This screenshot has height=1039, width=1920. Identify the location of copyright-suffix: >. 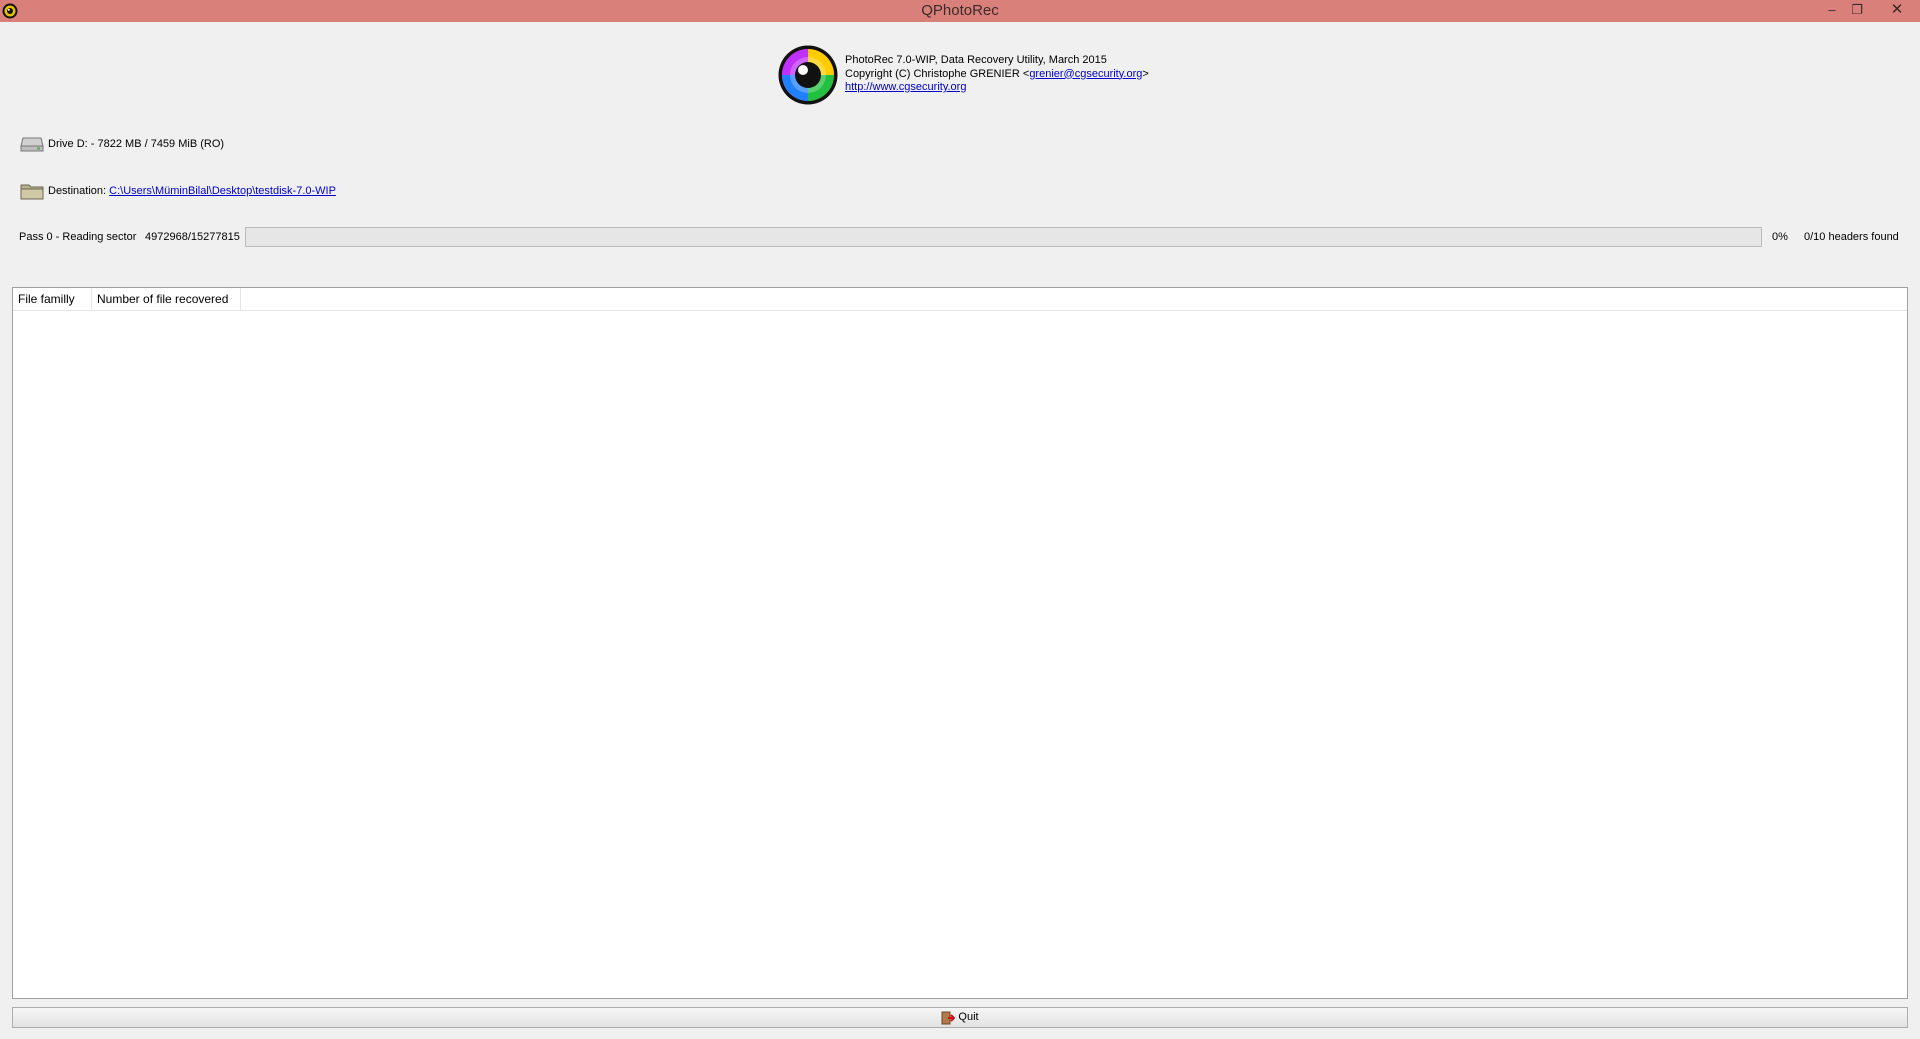
(1145, 73).